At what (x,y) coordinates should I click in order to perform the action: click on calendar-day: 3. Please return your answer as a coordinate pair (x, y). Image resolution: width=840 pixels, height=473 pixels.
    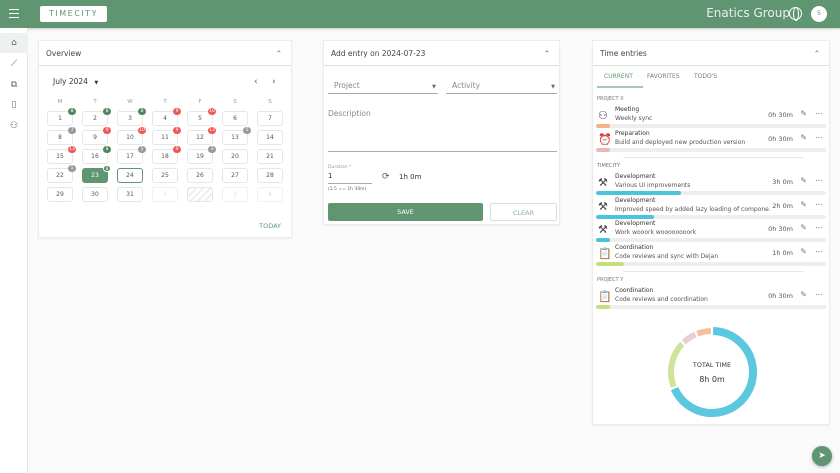
    Looking at the image, I should click on (235, 194).